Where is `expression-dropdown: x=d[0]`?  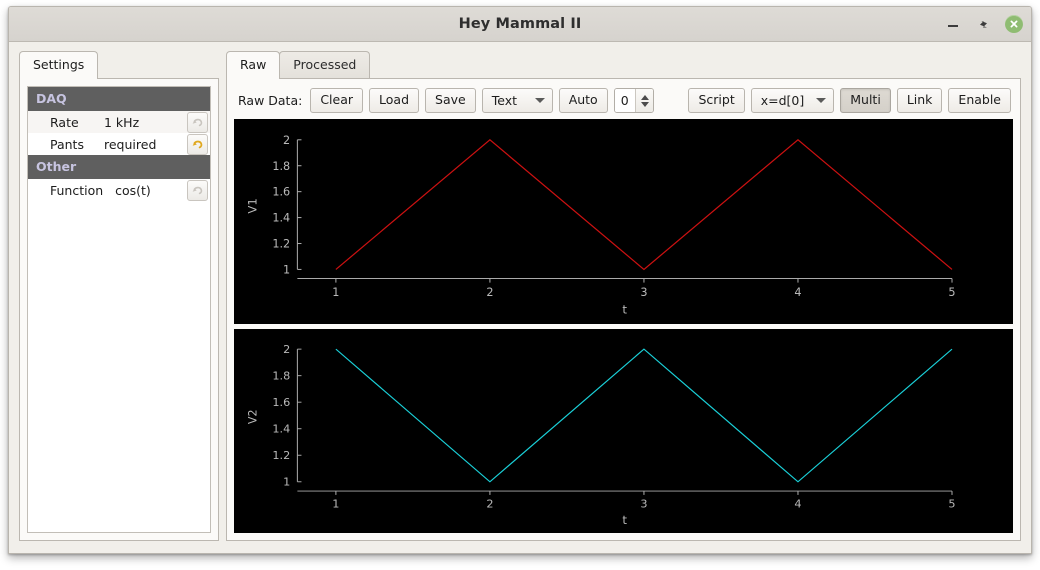
expression-dropdown: x=d[0] is located at coordinates (792, 100).